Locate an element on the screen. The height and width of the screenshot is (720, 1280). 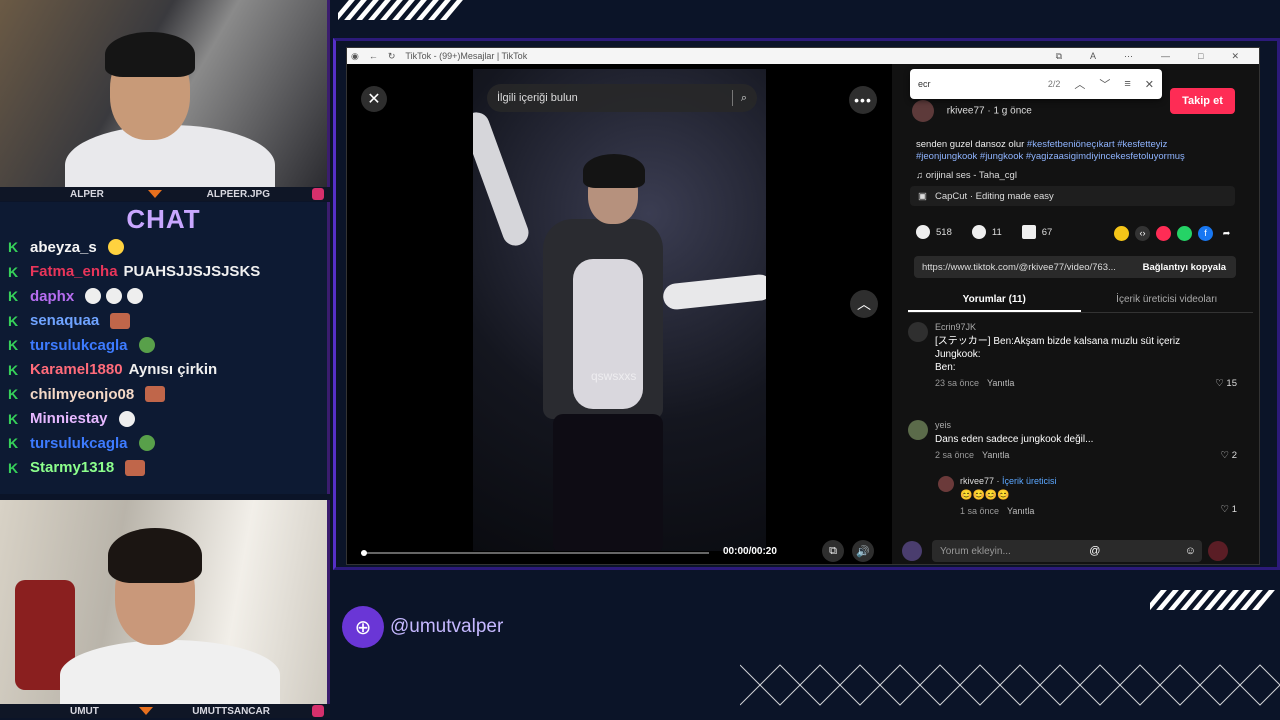
comment-likes: ♡ 1 is located at coordinates (1229, 509).